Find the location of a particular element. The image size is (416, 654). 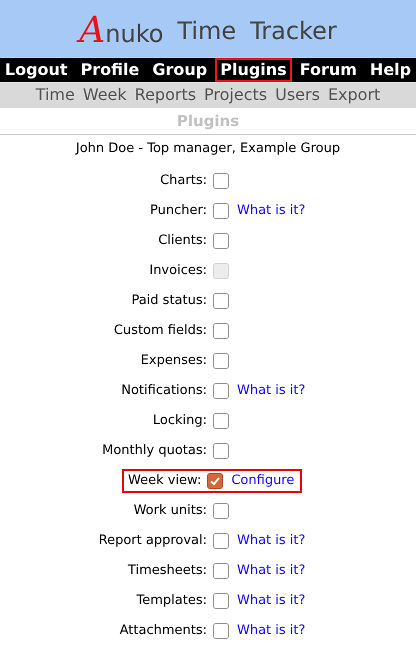

page-title: Plugins is located at coordinates (208, 121).